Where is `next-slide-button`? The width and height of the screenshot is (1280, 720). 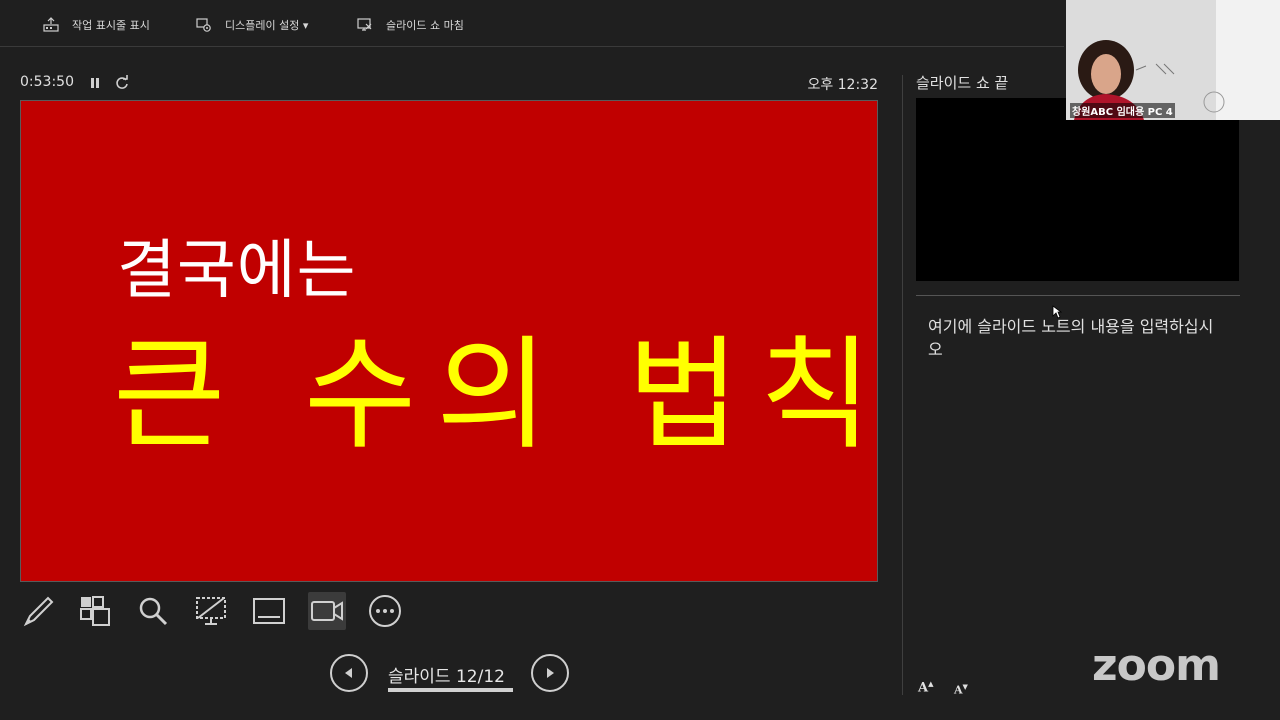
next-slide-button is located at coordinates (550, 673).